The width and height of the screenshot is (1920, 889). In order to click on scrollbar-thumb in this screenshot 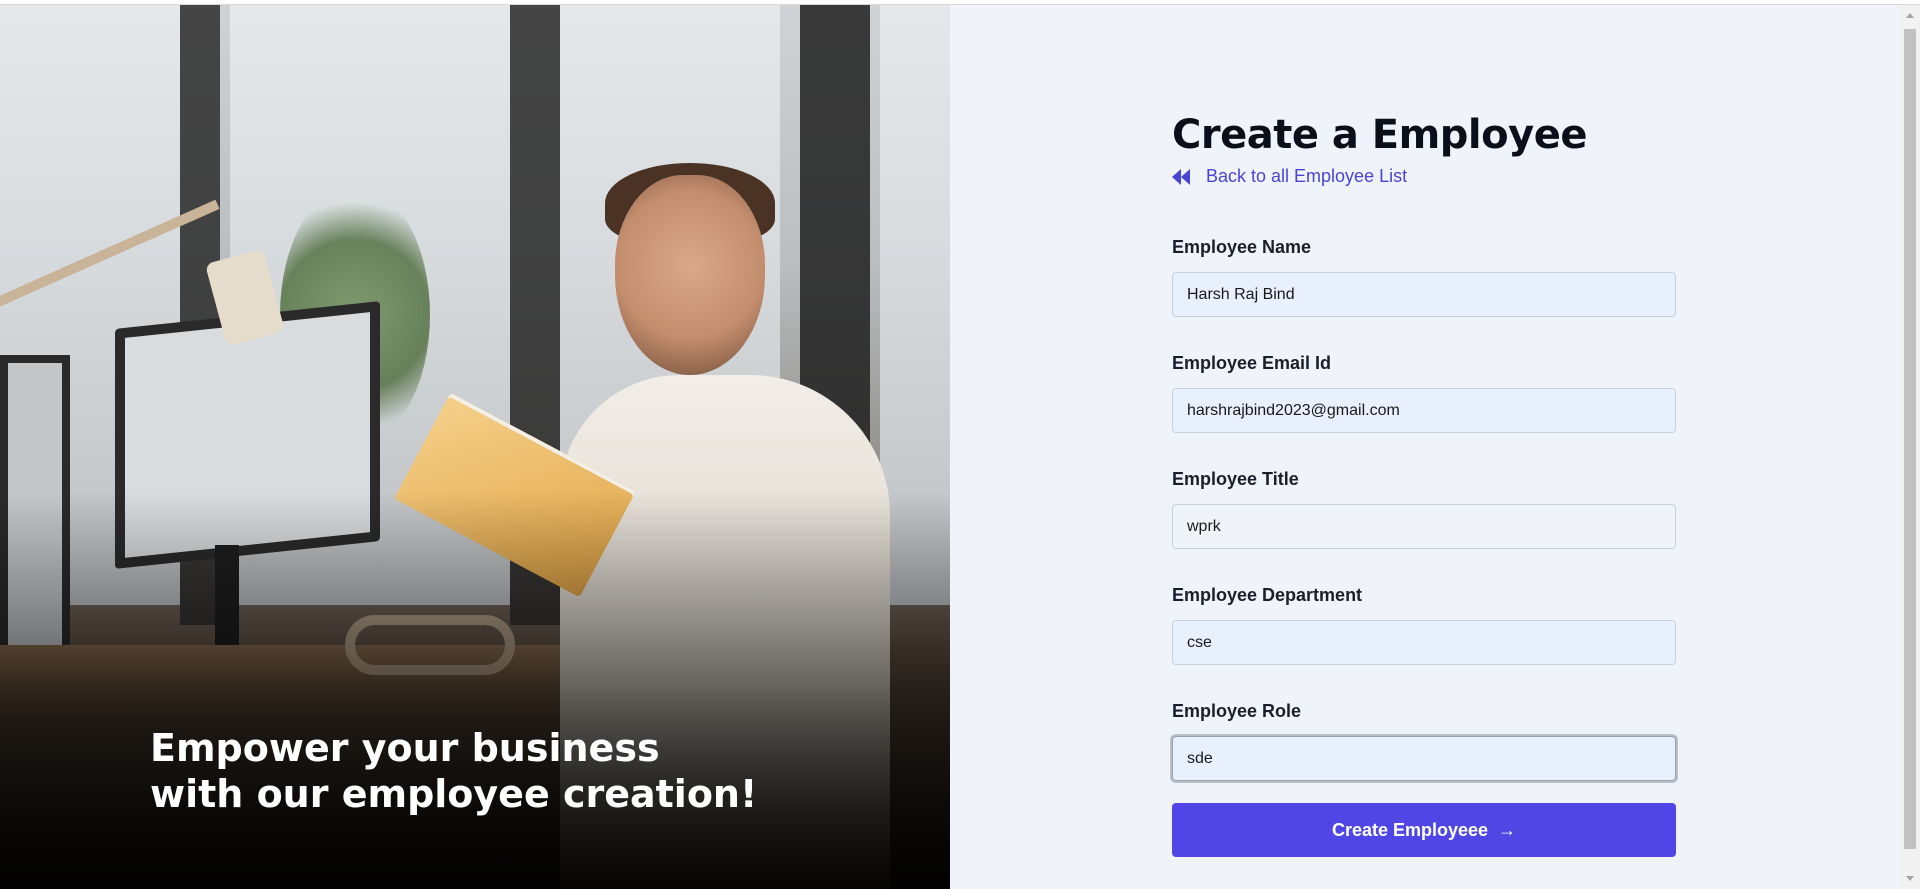, I will do `click(1910, 439)`.